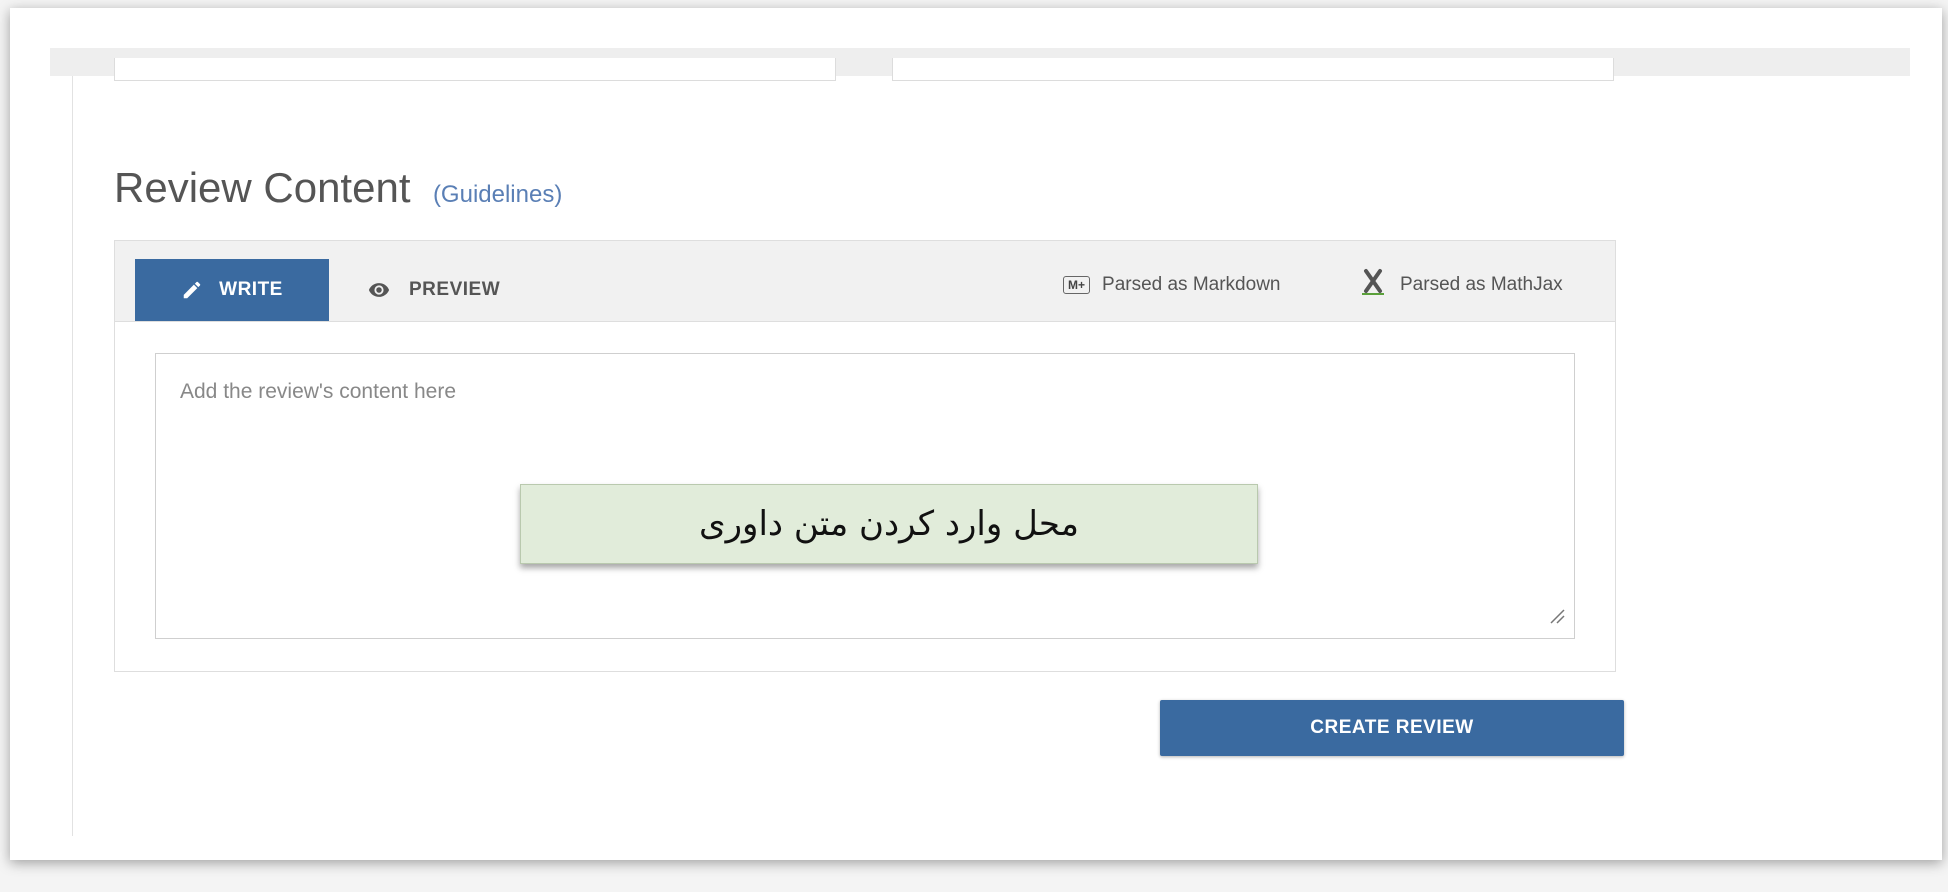  What do you see at coordinates (1481, 284) in the screenshot?
I see `mathjax-label: Parsed as MathJax` at bounding box center [1481, 284].